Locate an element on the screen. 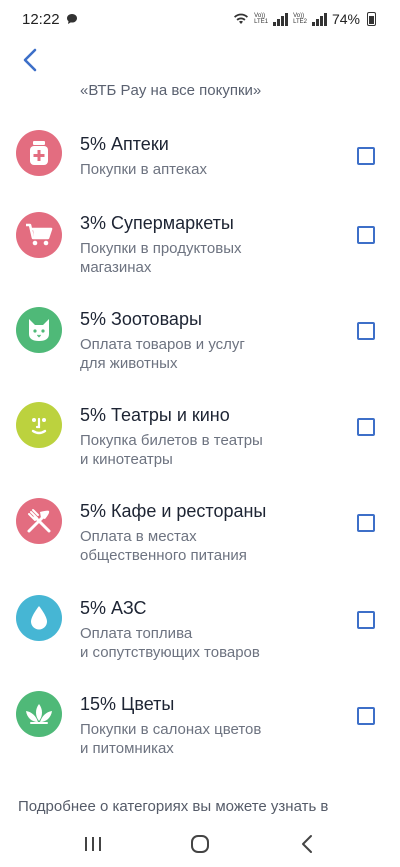 This screenshot has height=867, width=400. category-subtitle: Оплата топлива и сопутствующих товаров is located at coordinates (170, 643).